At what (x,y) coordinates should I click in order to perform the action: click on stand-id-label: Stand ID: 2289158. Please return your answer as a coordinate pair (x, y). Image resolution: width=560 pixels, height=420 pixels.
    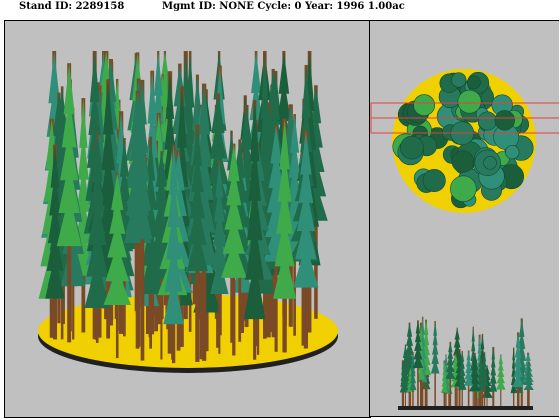
    Looking at the image, I should click on (72, 6).